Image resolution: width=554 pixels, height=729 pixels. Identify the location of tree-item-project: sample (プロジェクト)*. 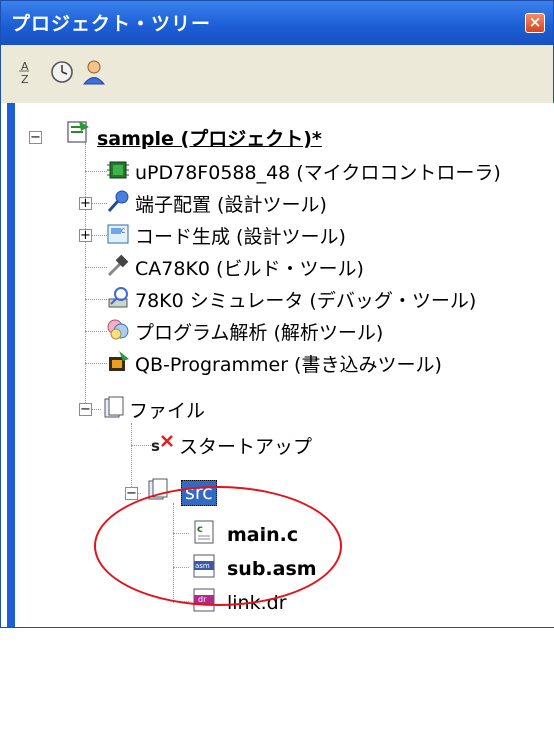
(209, 138).